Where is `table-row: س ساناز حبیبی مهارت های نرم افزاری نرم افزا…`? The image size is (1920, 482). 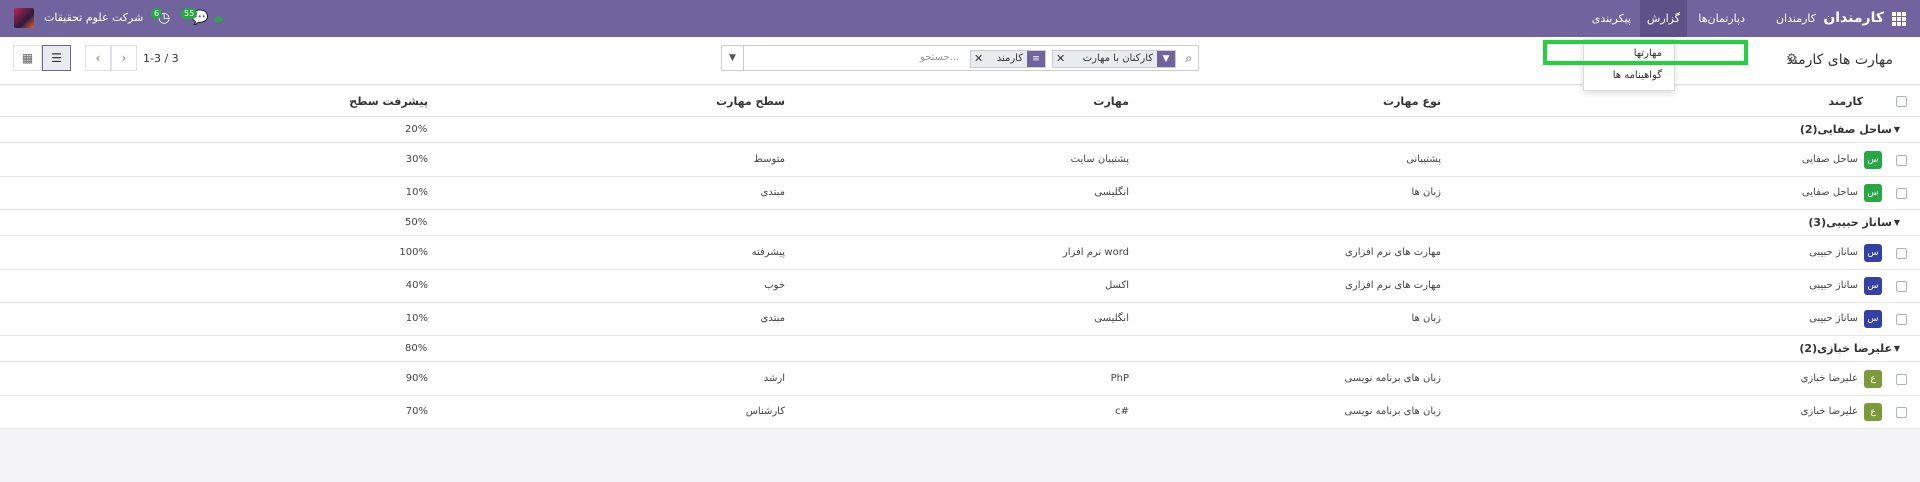 table-row: س ساناز حبیبی مهارت های نرم افزاری نرم افزا… is located at coordinates (960, 253).